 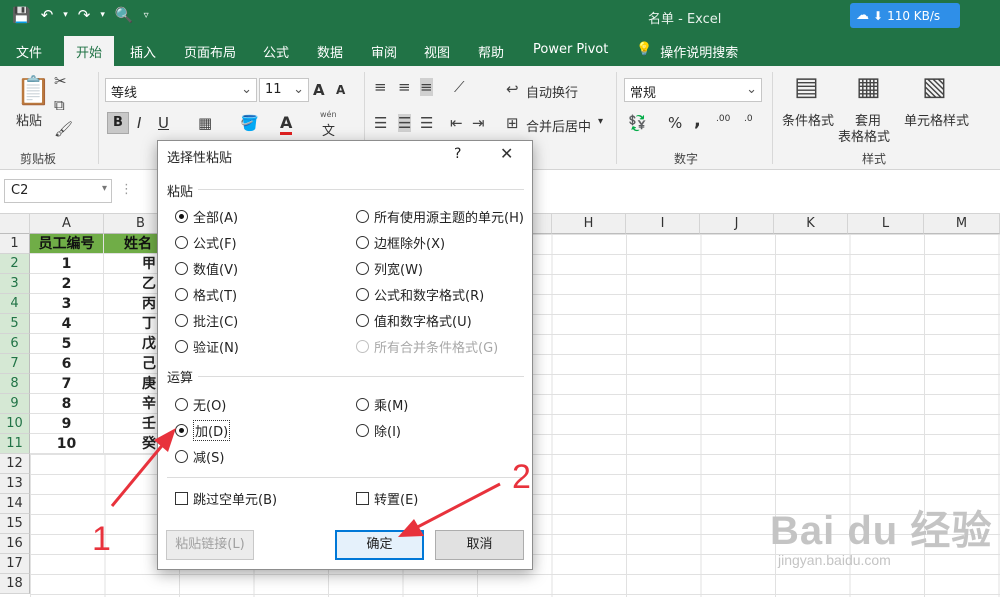 I want to click on column-header: A, so click(x=67, y=224).